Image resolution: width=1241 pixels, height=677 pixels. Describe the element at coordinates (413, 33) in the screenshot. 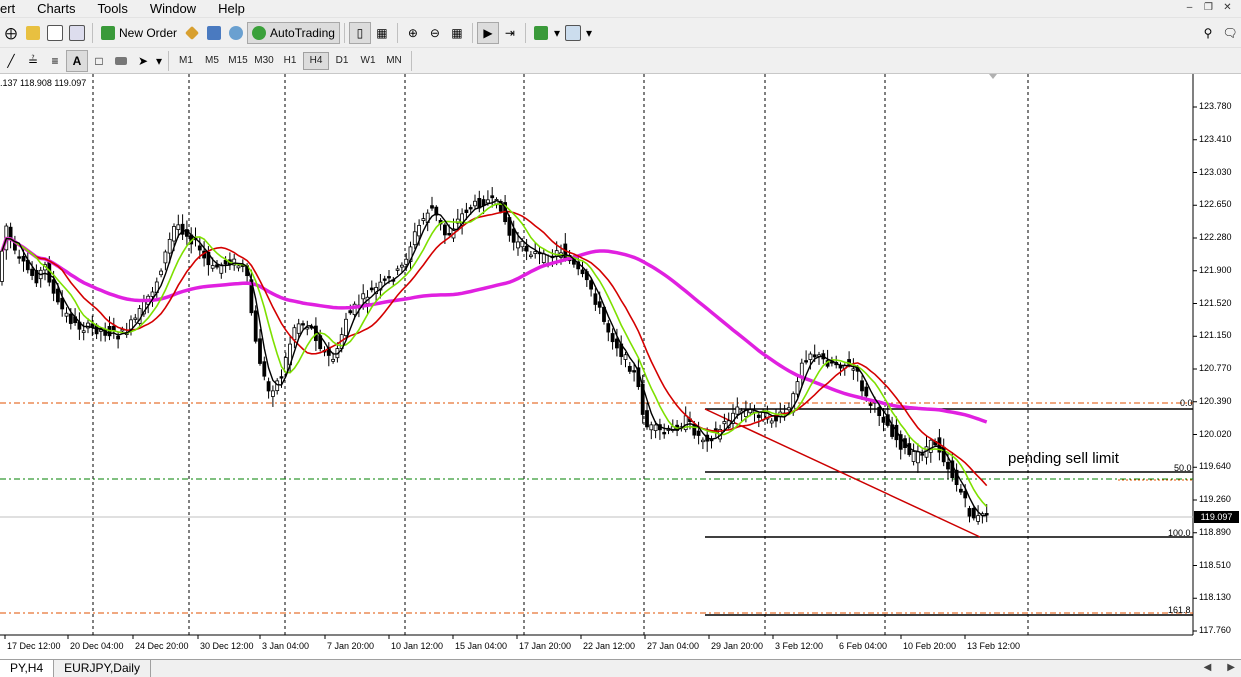

I see `zoom-in-icon: ⊕` at that location.